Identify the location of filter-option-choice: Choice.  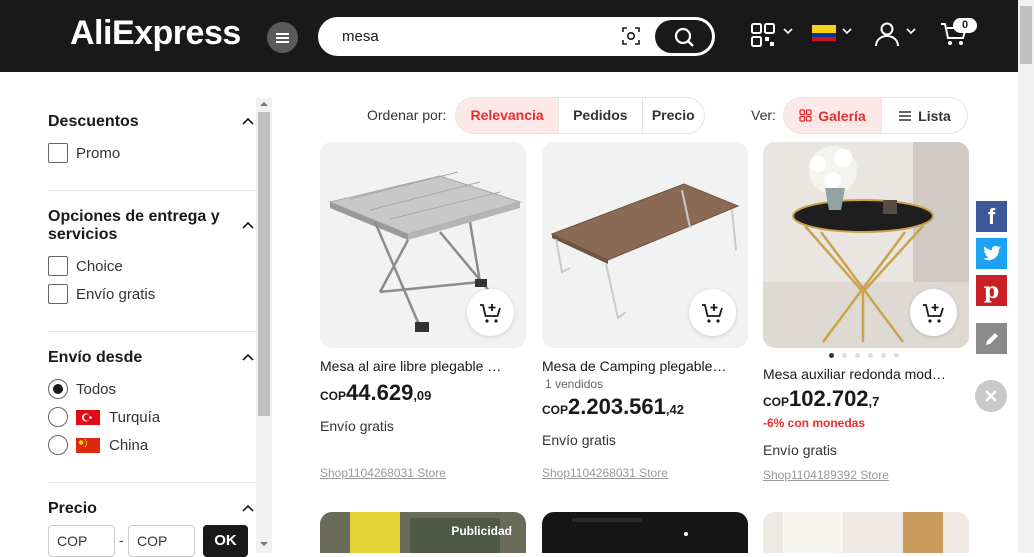
(85, 266).